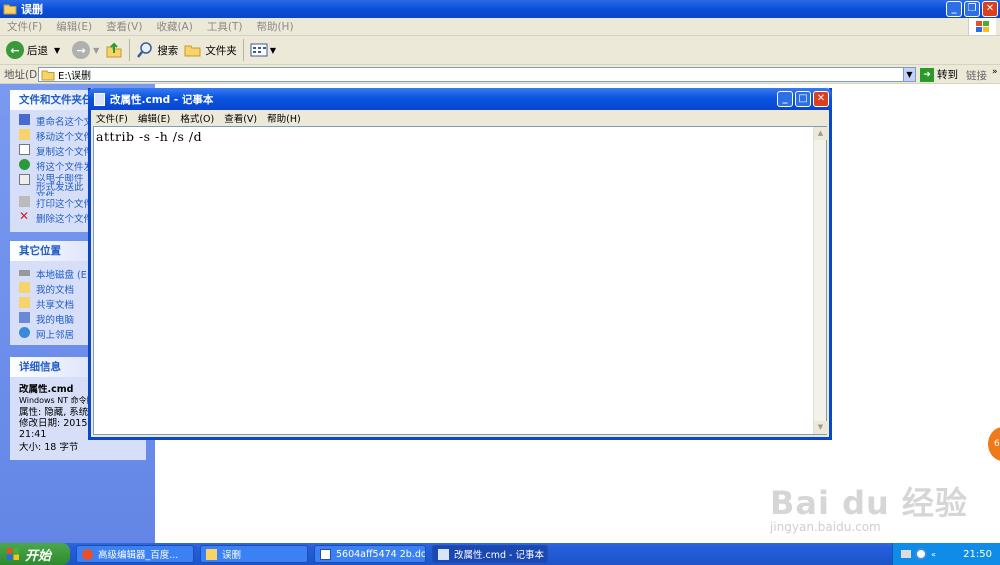 This screenshot has height=565, width=1000. Describe the element at coordinates (869, 503) in the screenshot. I see `watermark-logo: Bai du 经验` at that location.